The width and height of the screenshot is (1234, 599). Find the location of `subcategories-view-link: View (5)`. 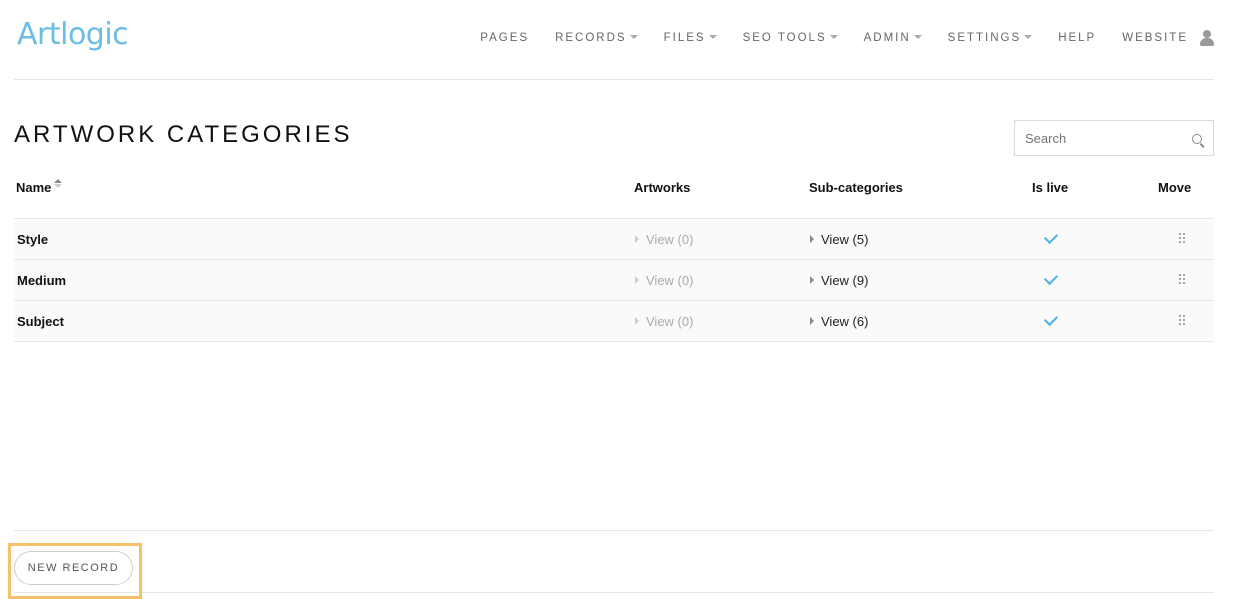

subcategories-view-link: View (5) is located at coordinates (839, 239).